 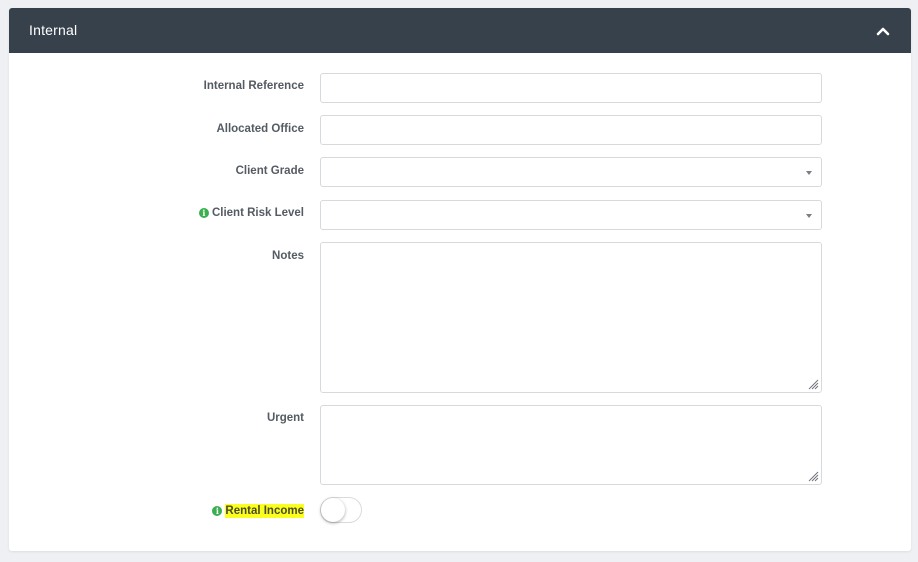 What do you see at coordinates (571, 317) in the screenshot?
I see `notes-textarea` at bounding box center [571, 317].